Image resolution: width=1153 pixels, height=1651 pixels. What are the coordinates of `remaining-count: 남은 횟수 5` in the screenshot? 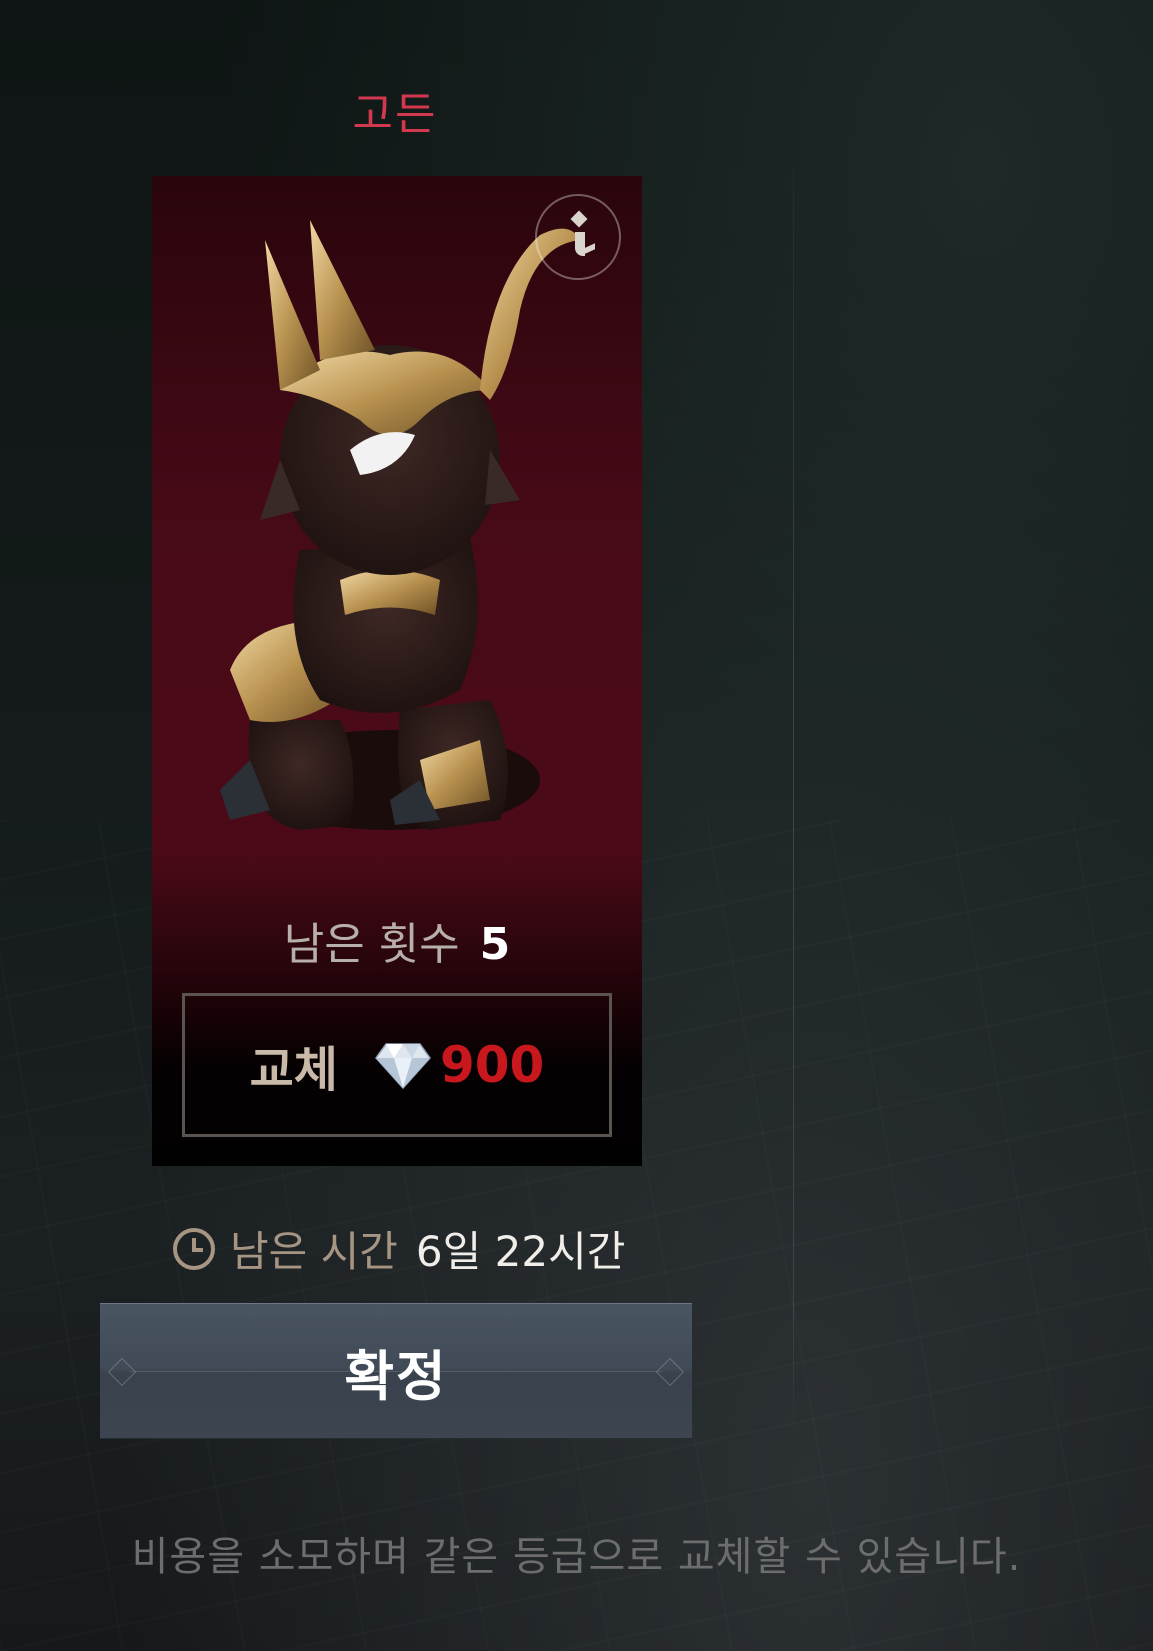 It's located at (397, 940).